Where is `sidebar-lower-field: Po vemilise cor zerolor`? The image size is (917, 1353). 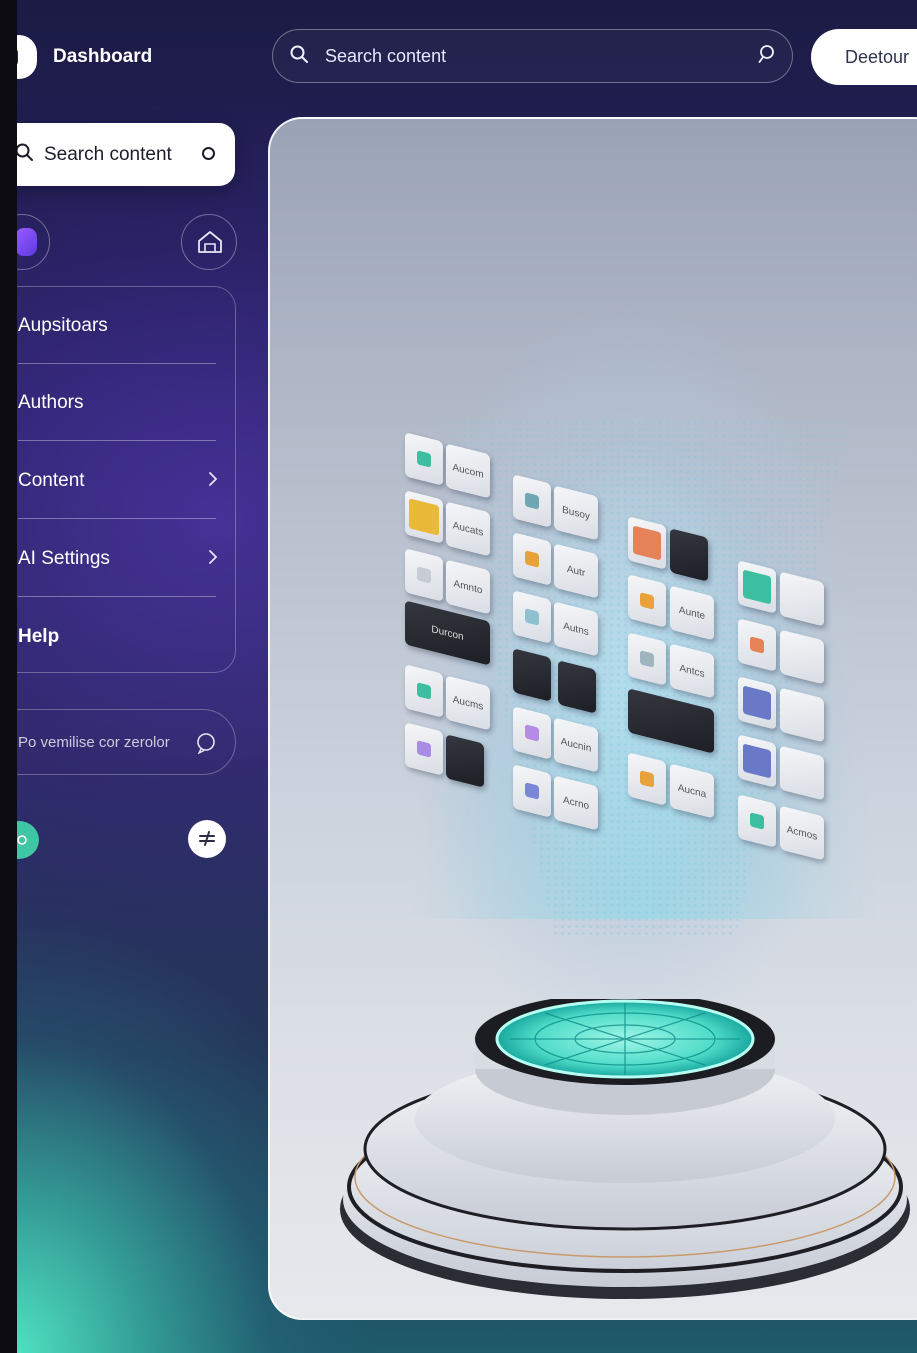 sidebar-lower-field: Po vemilise cor zerolor is located at coordinates (126, 742).